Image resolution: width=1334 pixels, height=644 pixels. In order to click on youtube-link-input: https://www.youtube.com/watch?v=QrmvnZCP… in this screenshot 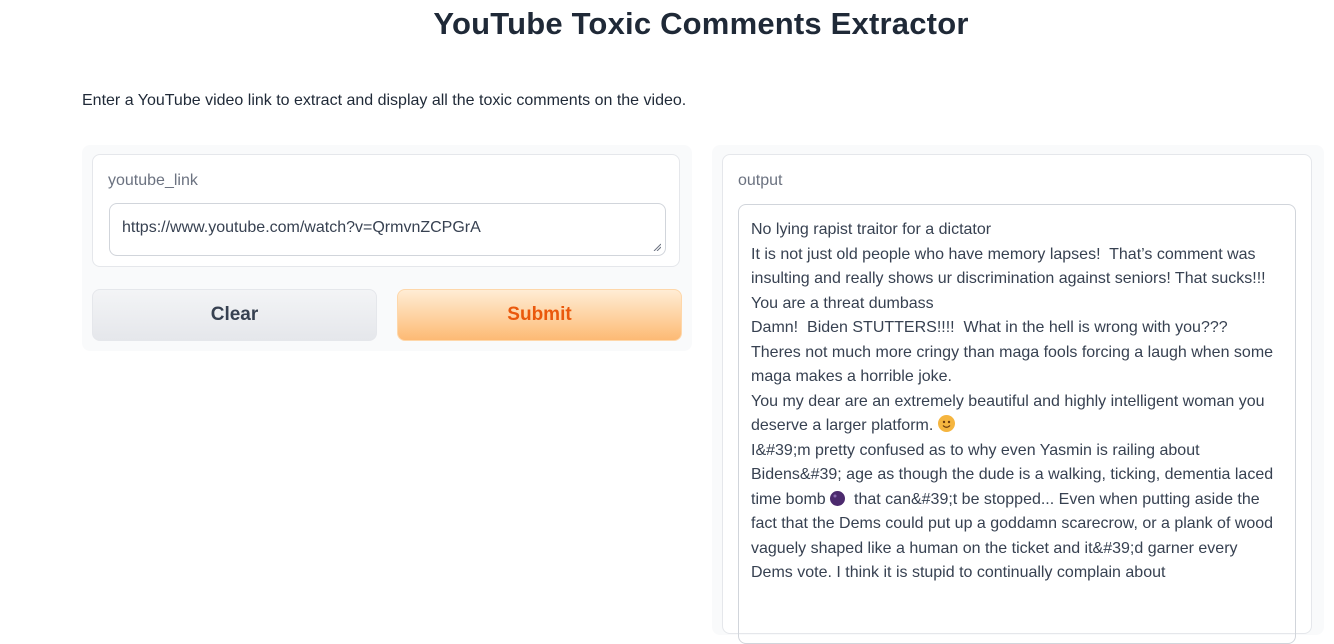, I will do `click(387, 229)`.